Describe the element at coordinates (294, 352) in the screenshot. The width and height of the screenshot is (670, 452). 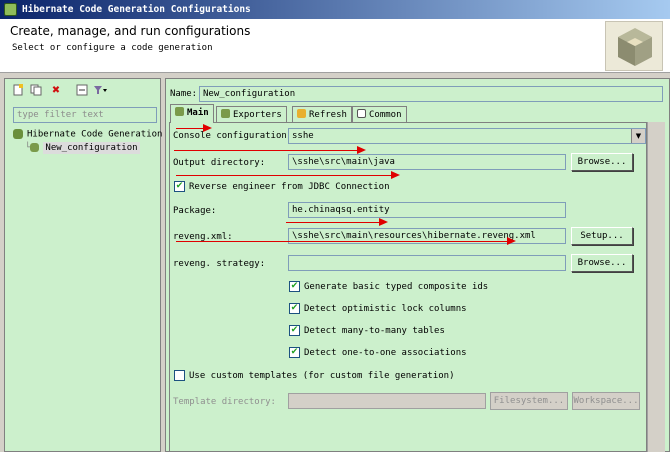
I see `one-to-one-checkbox: ✔` at that location.